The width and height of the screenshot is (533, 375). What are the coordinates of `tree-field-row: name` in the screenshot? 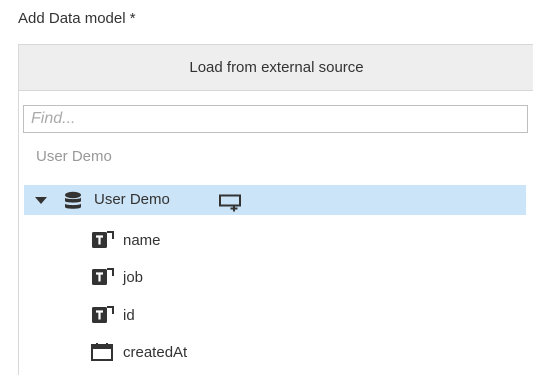 It's located at (126, 240).